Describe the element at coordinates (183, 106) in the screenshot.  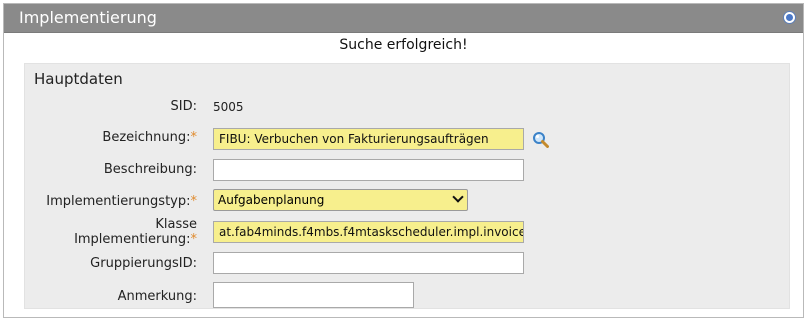
I see `sid-label: SID:` at that location.